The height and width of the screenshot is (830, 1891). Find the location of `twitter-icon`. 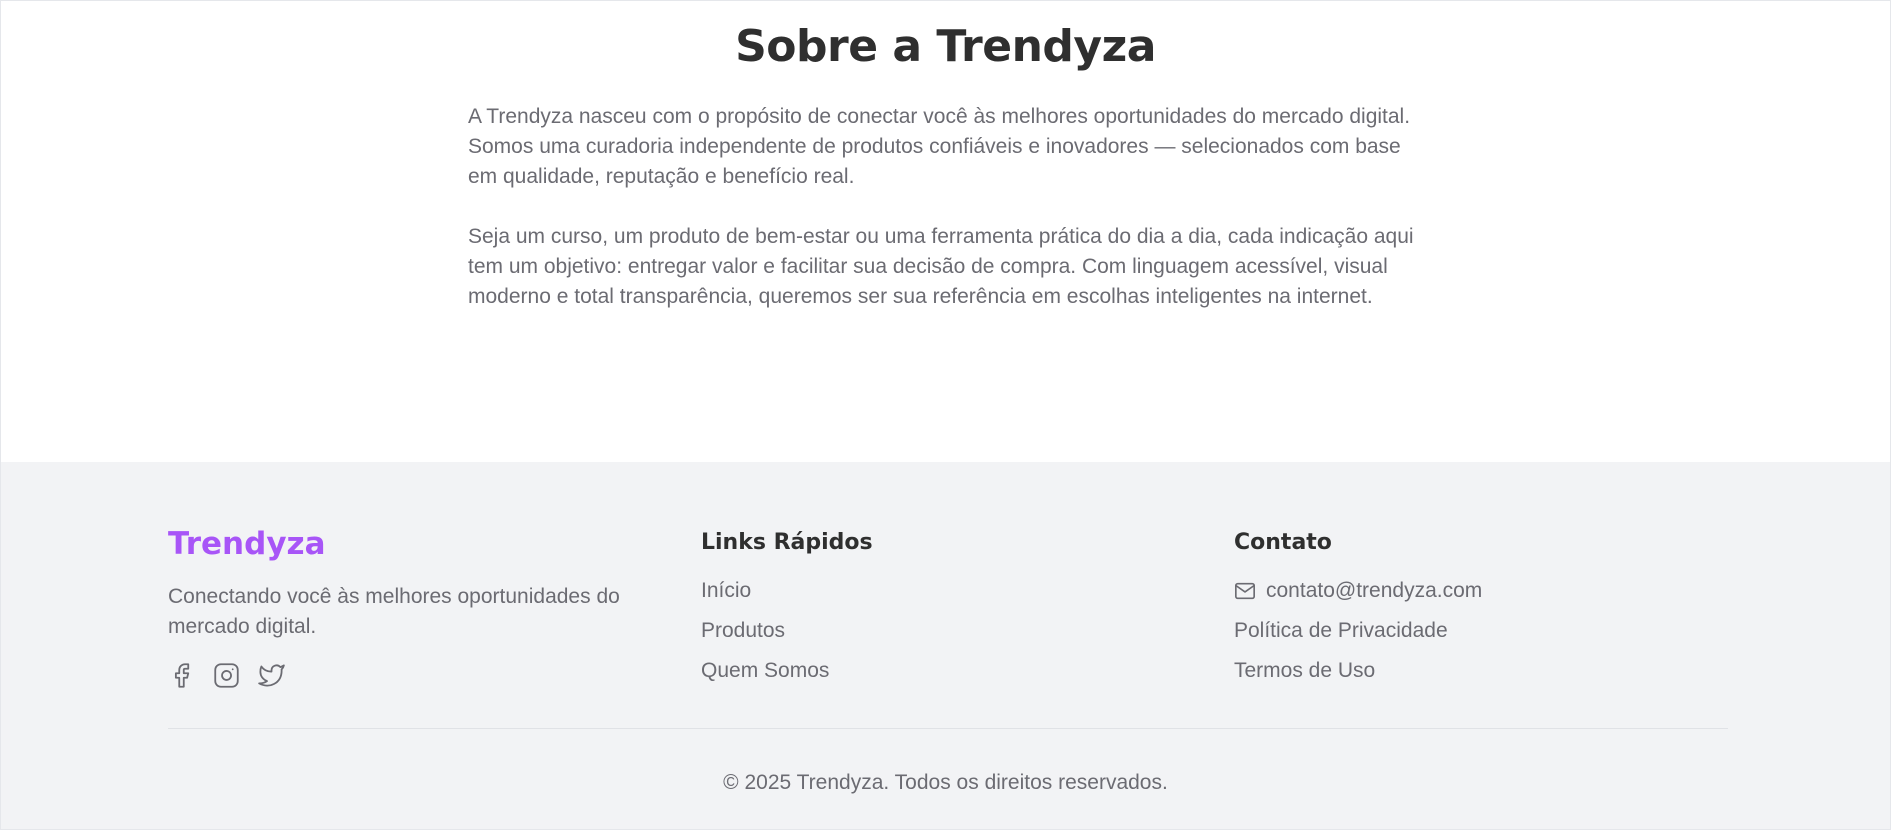

twitter-icon is located at coordinates (271, 675).